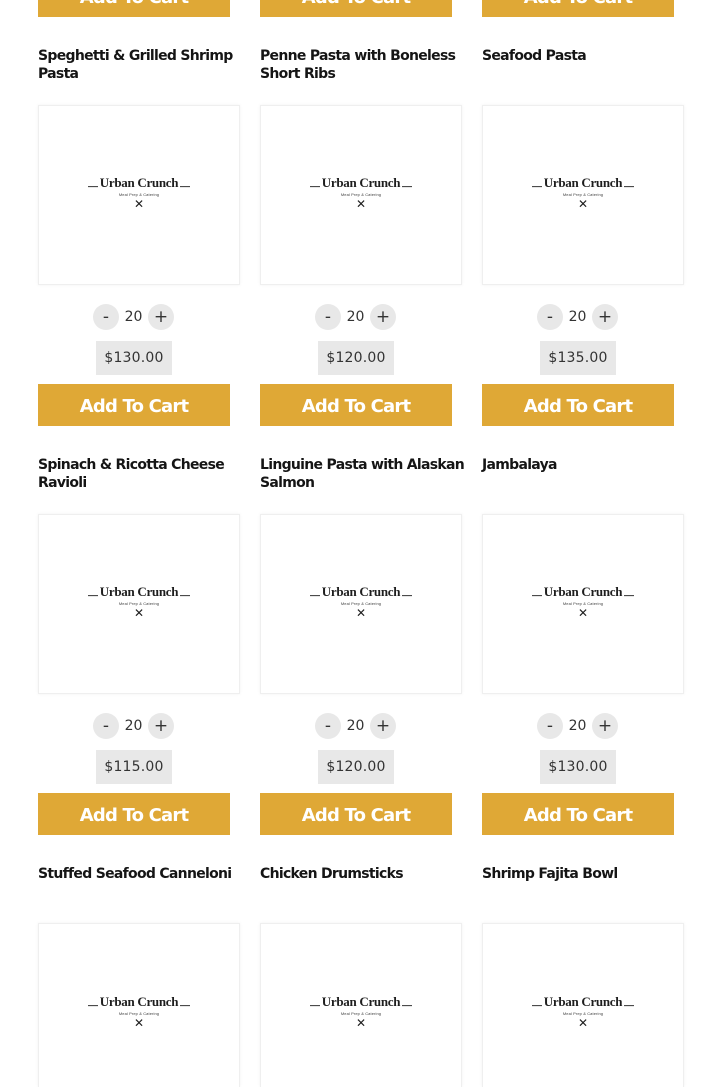 Image resolution: width=710 pixels, height=1087 pixels. What do you see at coordinates (578, 358) in the screenshot?
I see `price-display: $135.00` at bounding box center [578, 358].